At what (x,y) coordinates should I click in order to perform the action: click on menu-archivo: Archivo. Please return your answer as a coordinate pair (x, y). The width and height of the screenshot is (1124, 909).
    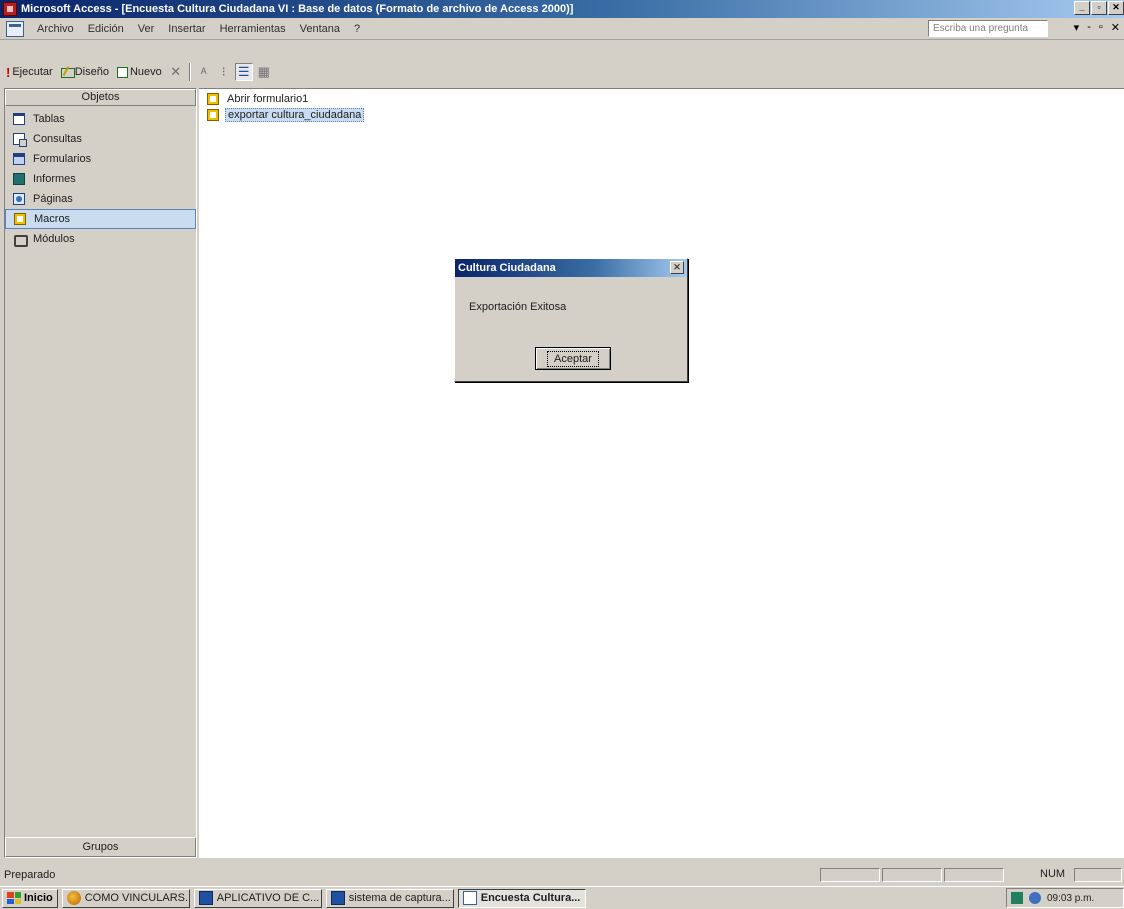
    Looking at the image, I should click on (55, 29).